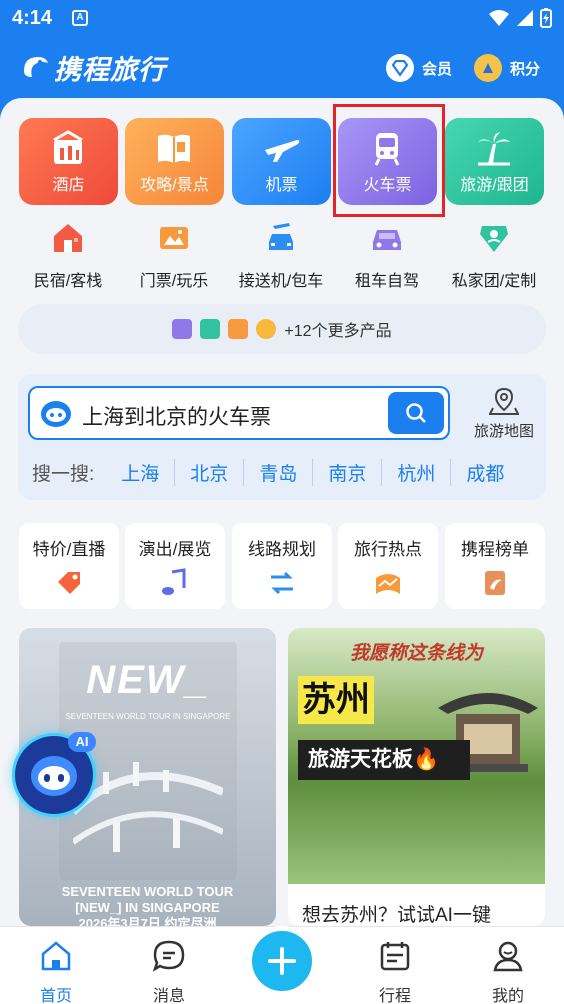 Image resolution: width=564 pixels, height=1004 pixels. Describe the element at coordinates (56, 971) in the screenshot. I see `tab-home: 首页` at that location.